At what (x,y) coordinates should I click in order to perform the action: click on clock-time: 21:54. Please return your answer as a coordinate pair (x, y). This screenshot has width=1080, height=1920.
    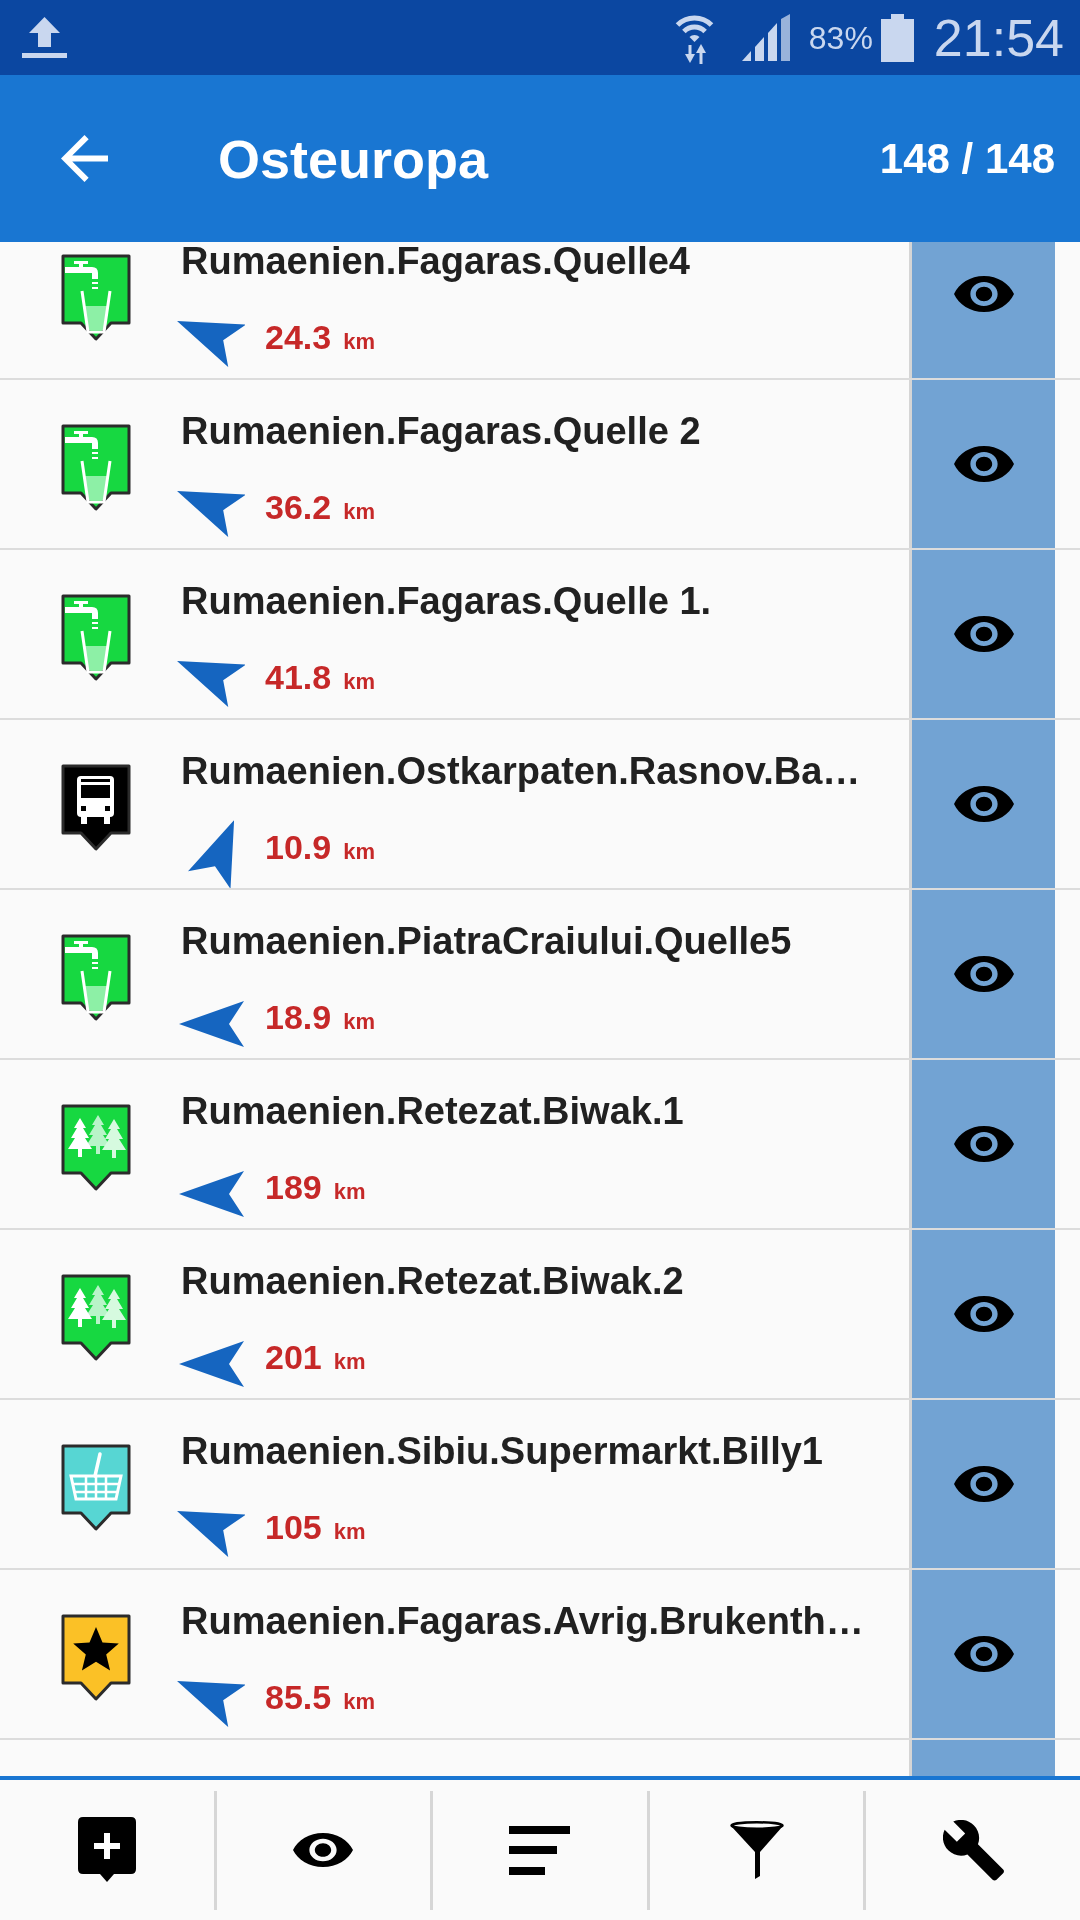
    Looking at the image, I should click on (998, 37).